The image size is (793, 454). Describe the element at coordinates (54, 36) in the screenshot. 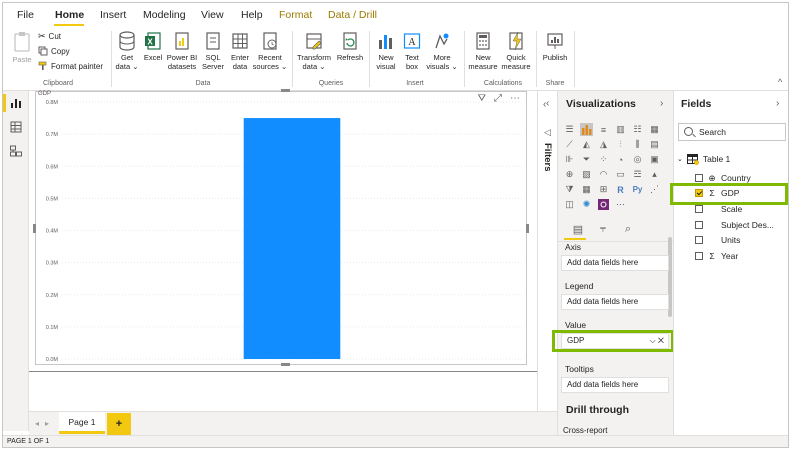

I see `cut-label: Cut` at that location.